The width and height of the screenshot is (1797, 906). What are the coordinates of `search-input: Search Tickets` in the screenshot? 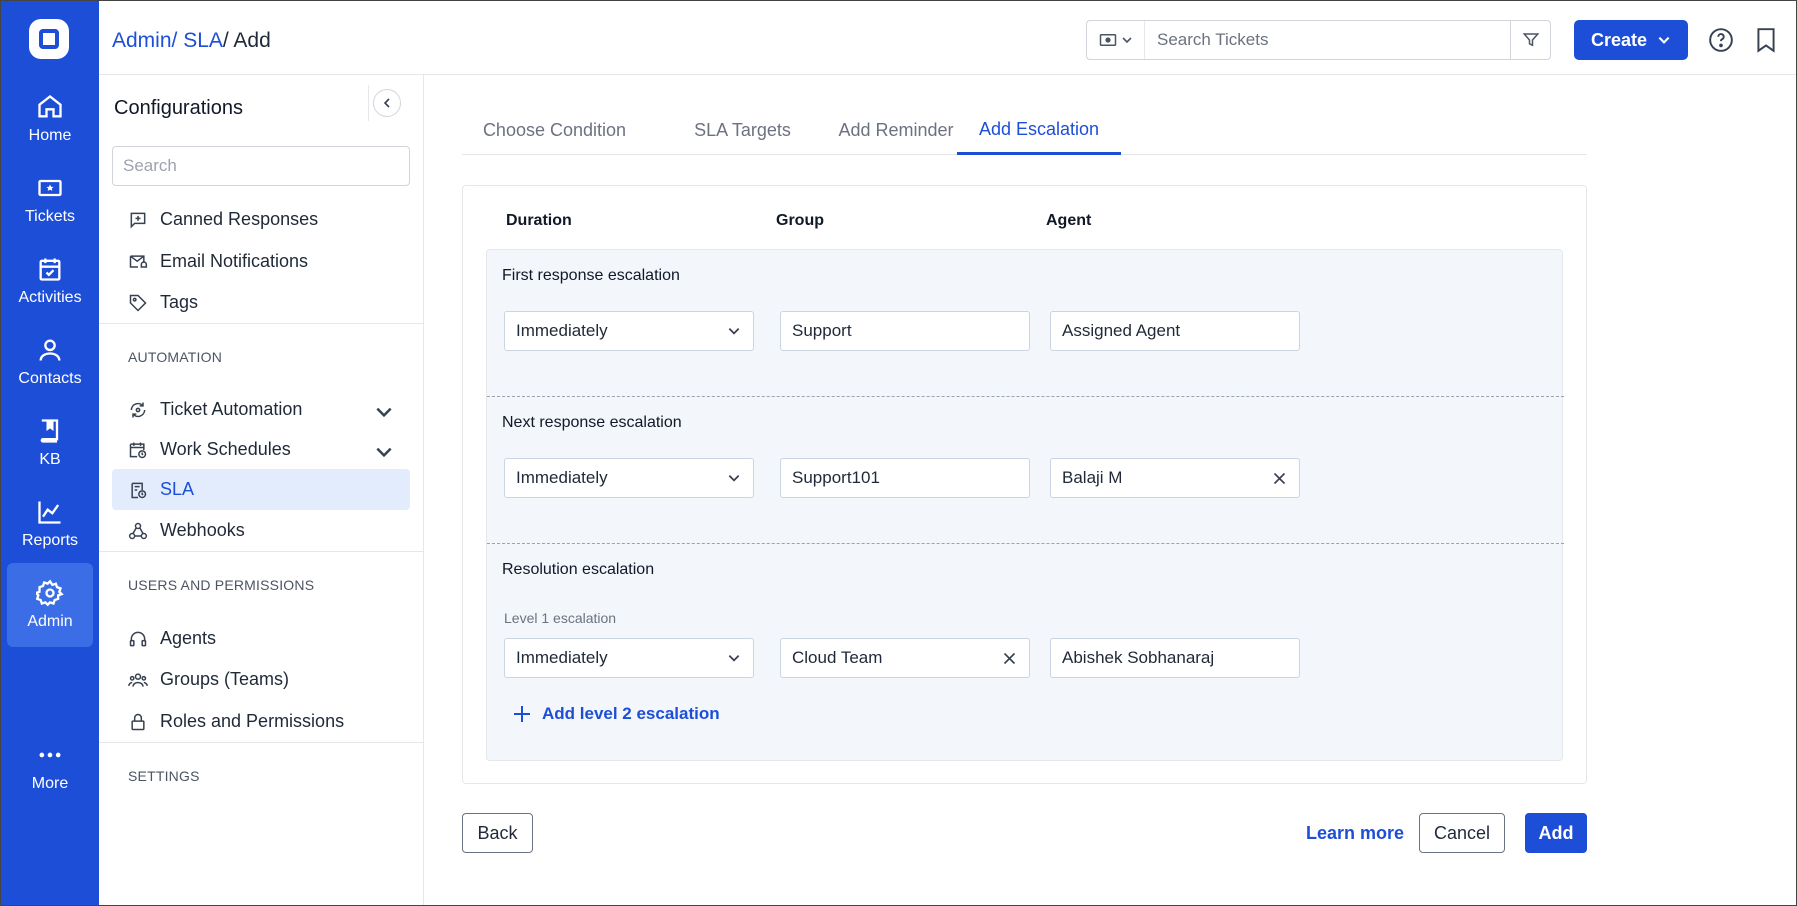 It's located at (1327, 40).